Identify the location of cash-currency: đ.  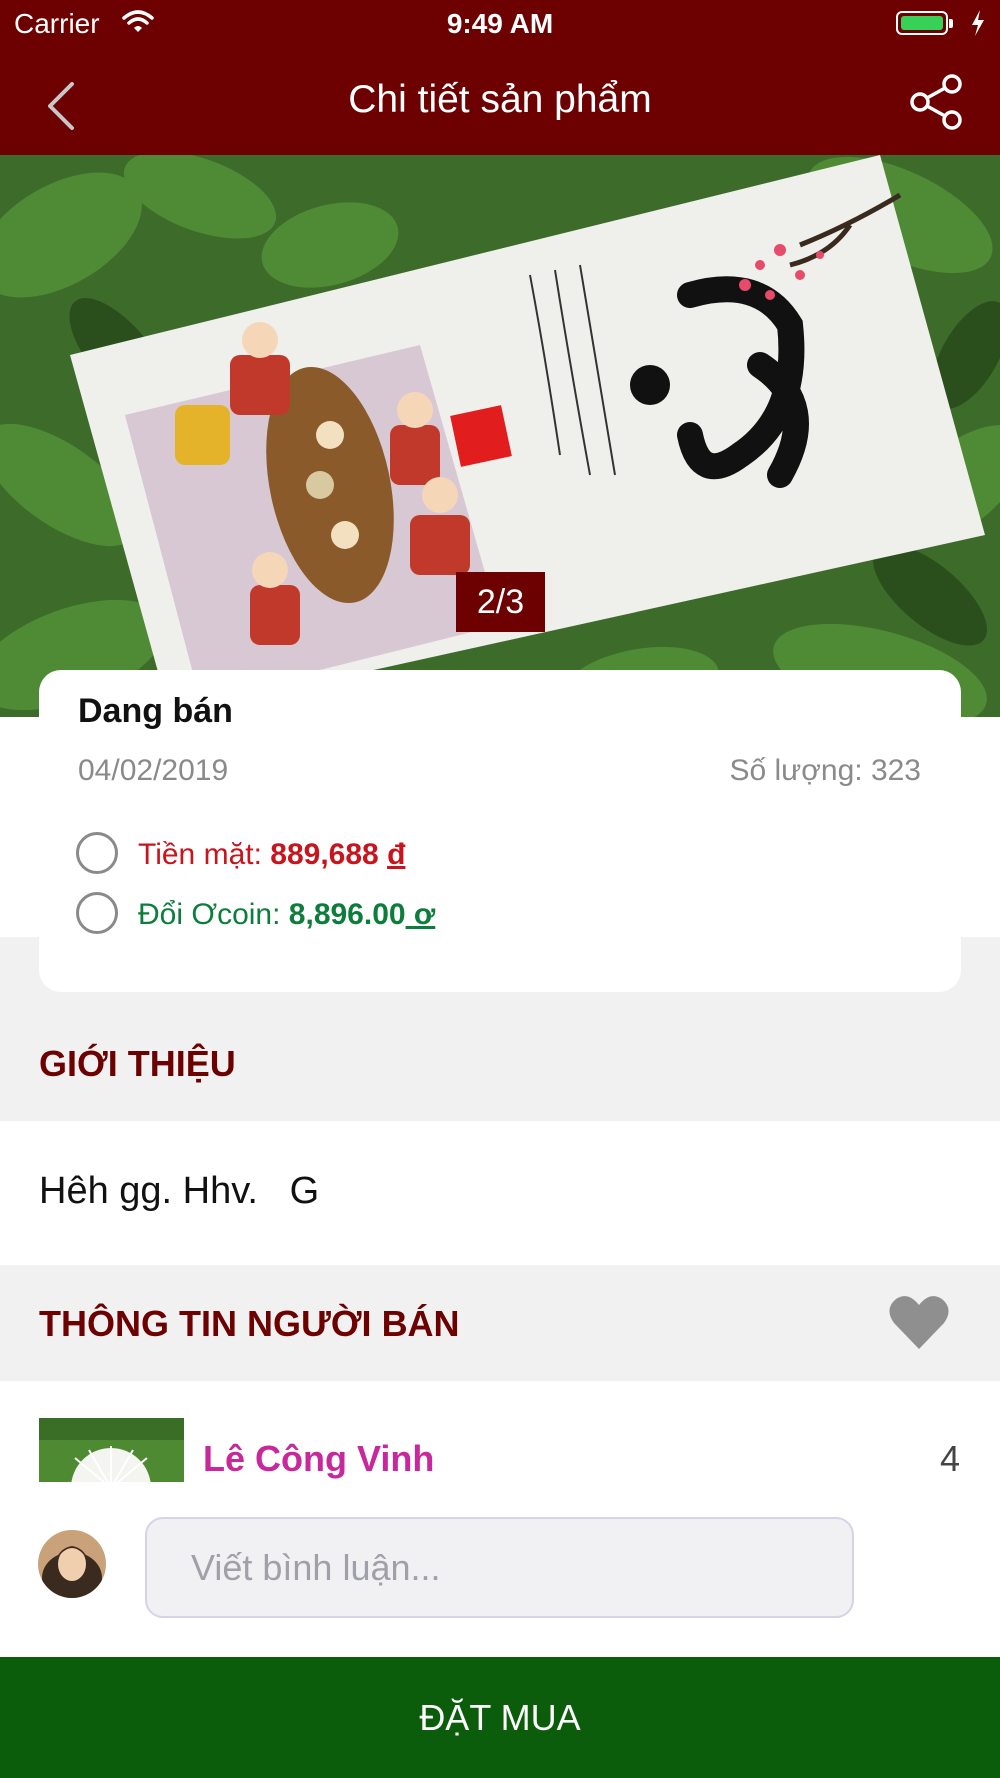
(396, 854).